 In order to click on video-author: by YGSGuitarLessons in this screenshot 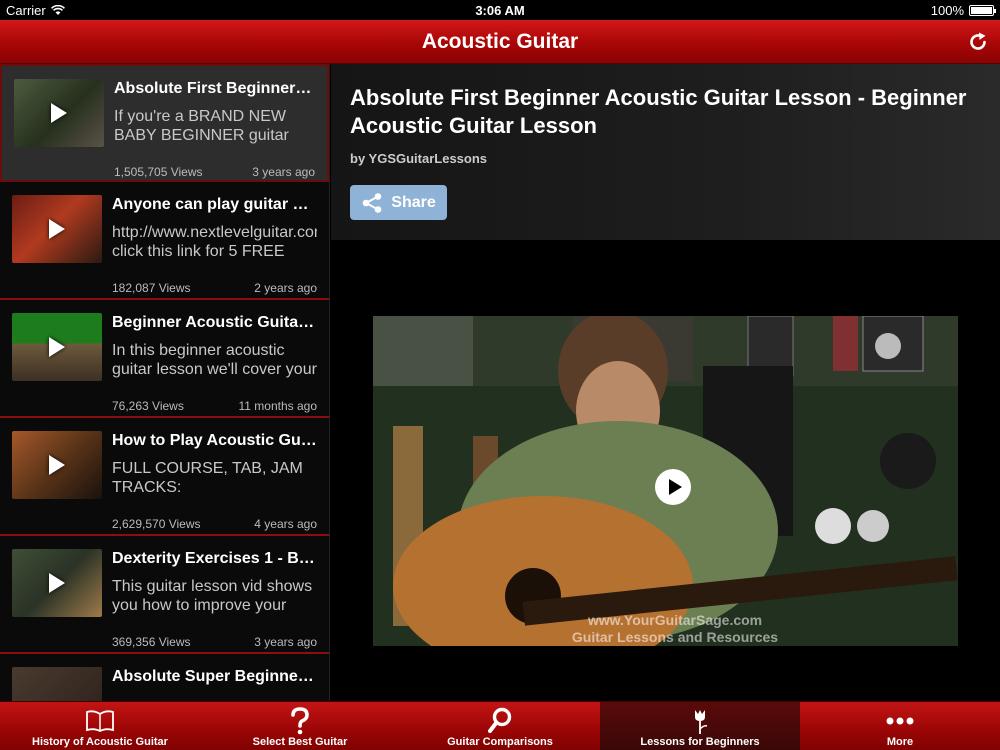, I will do `click(419, 158)`.